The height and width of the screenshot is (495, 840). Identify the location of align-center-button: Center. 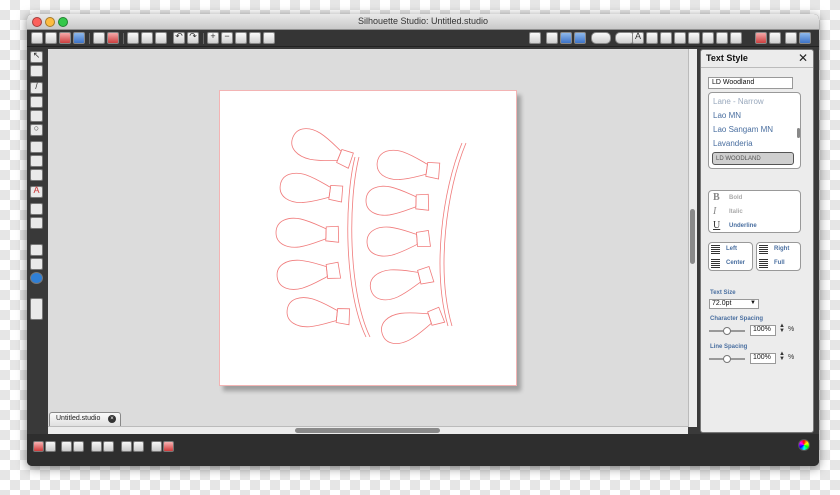
(730, 264).